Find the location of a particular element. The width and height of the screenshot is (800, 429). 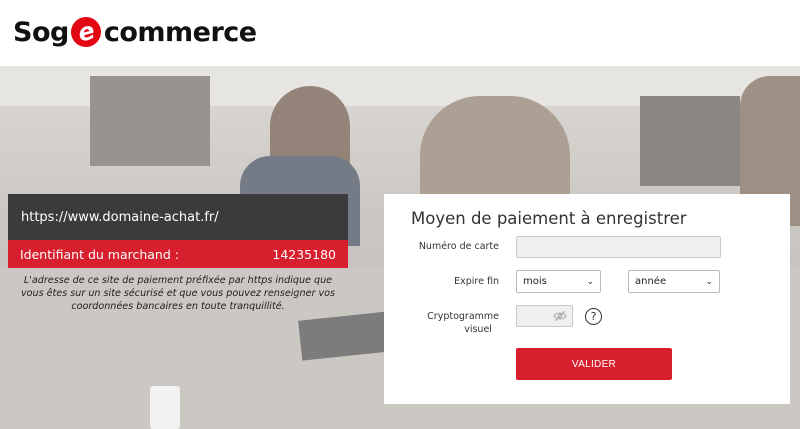

expiry-label: Expire fin is located at coordinates (476, 281).